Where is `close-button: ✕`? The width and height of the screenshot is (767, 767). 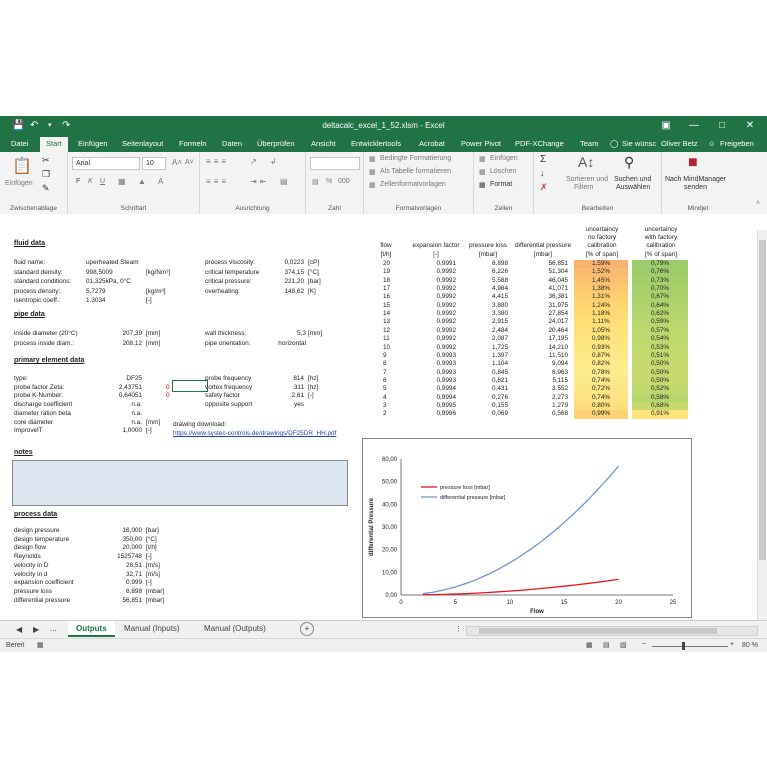 close-button: ✕ is located at coordinates (750, 126).